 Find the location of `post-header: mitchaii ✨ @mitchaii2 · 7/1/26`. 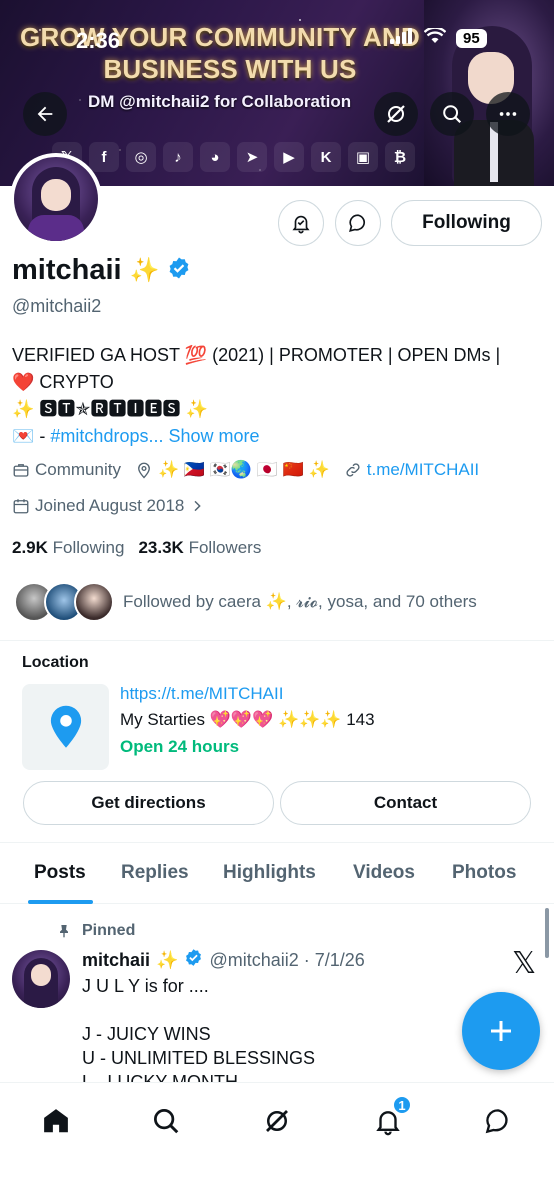

post-header: mitchaii ✨ @mitchaii2 · 7/1/26 is located at coordinates (223, 960).